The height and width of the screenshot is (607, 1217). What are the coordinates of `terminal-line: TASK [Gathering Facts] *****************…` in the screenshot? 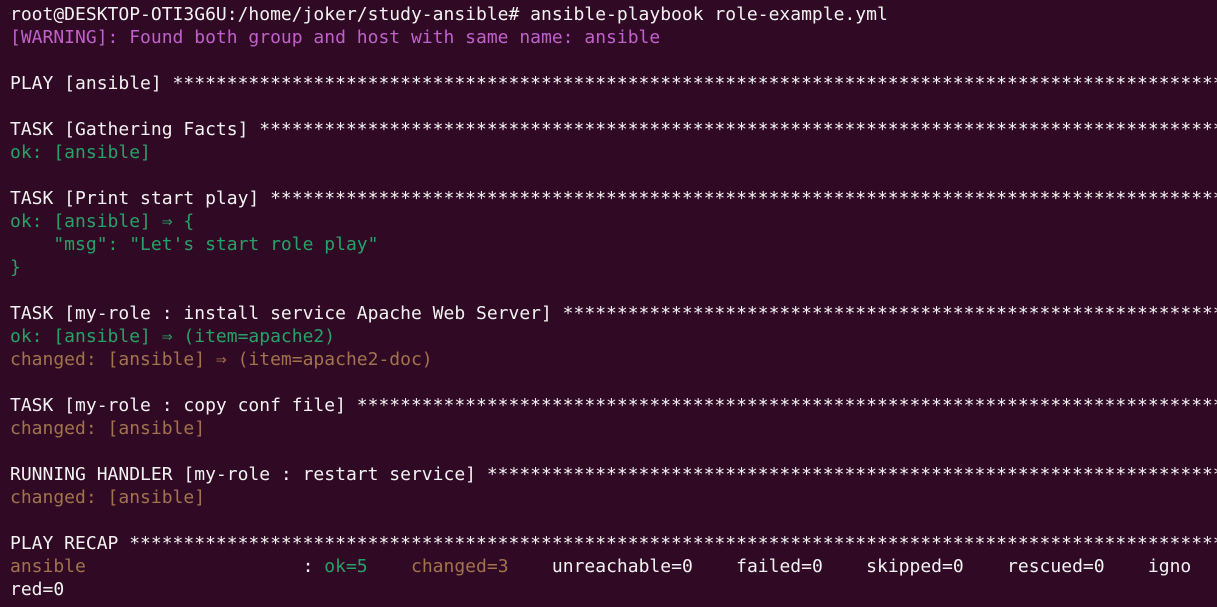 It's located at (613, 129).